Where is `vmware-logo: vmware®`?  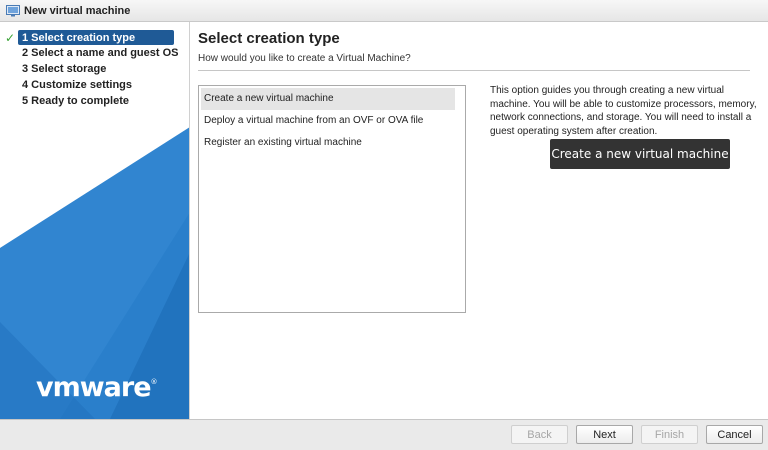 vmware-logo: vmware® is located at coordinates (97, 387).